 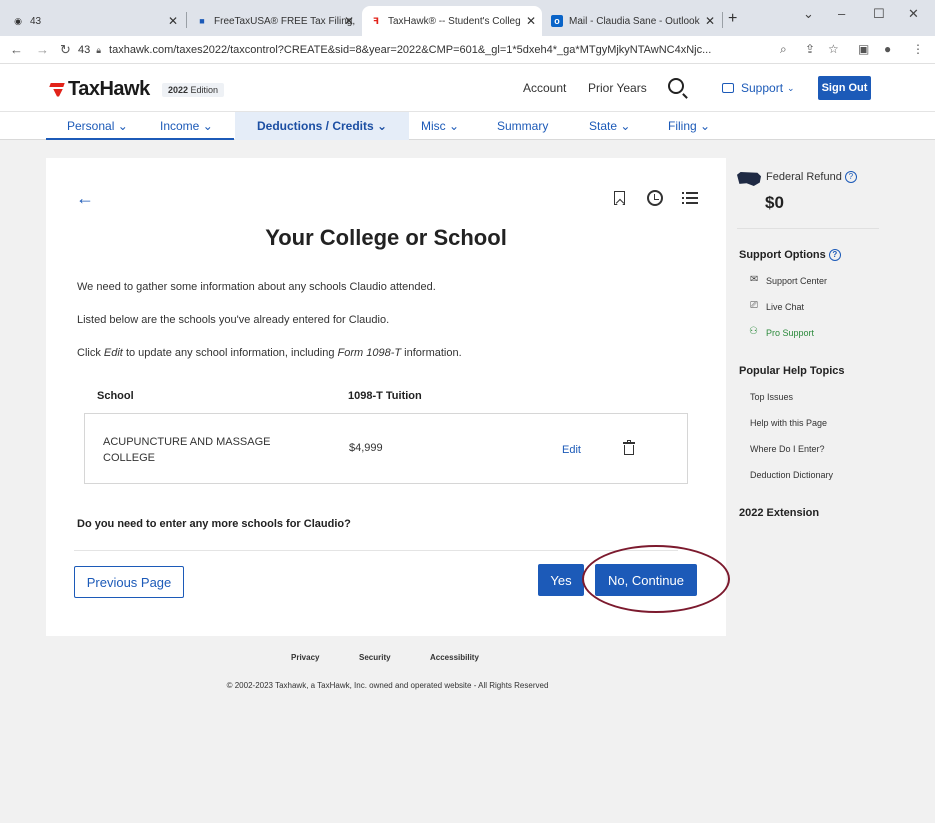 I want to click on back-arrow-icon: ←, so click(x=85, y=198).